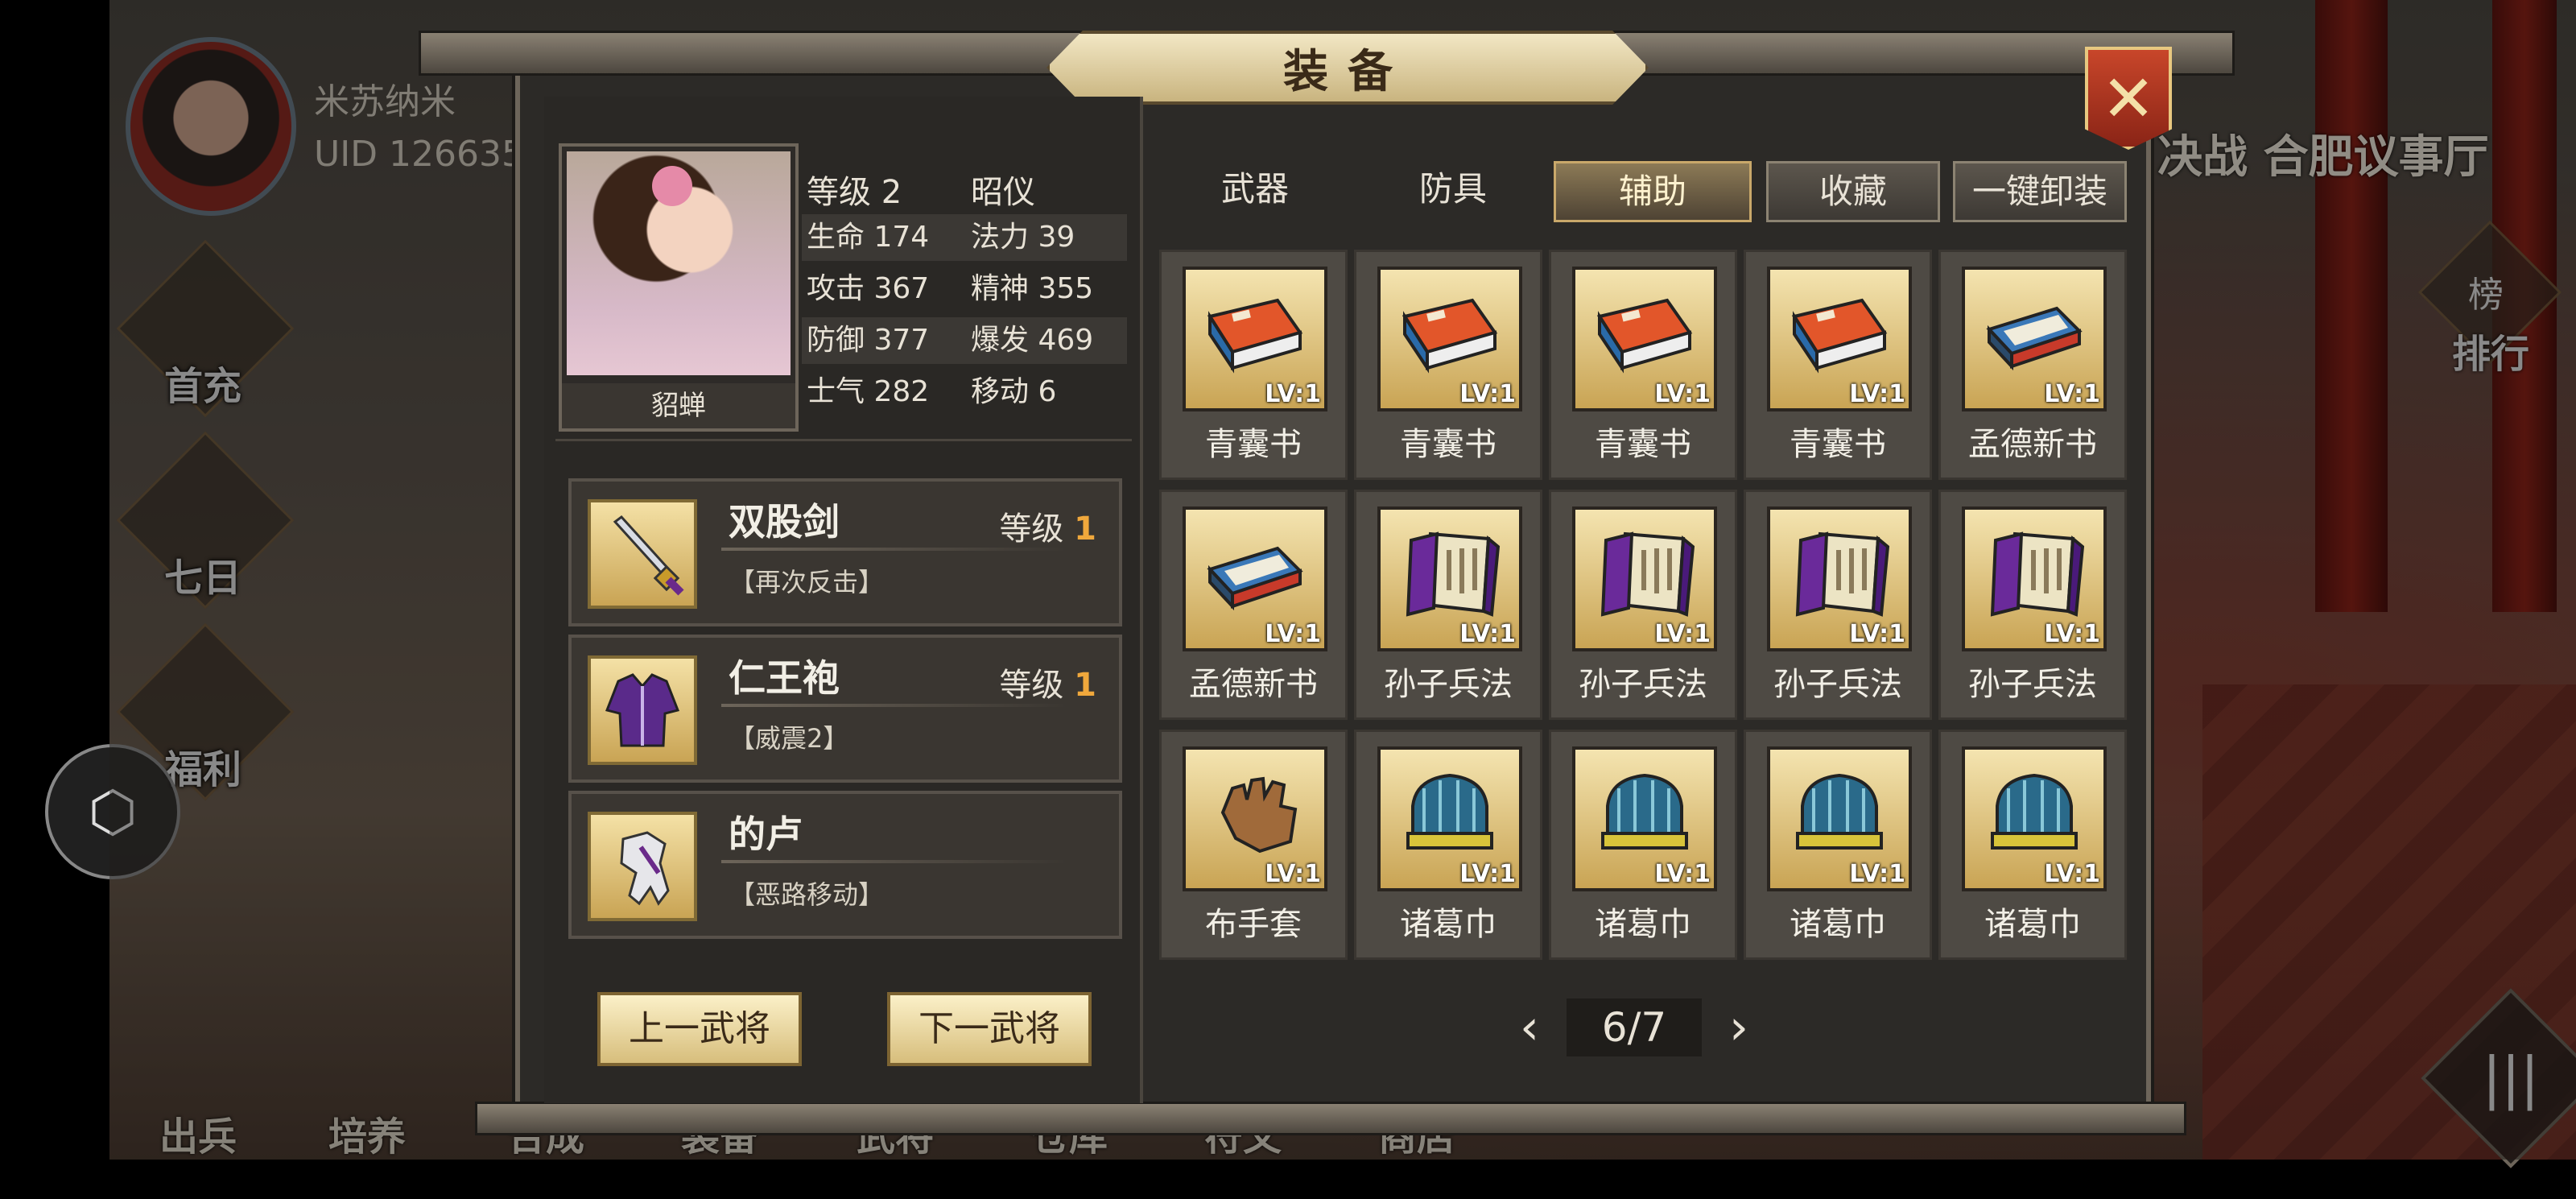 The height and width of the screenshot is (1199, 2576). Describe the element at coordinates (1003, 192) in the screenshot. I see `general-rank: 昭仪` at that location.